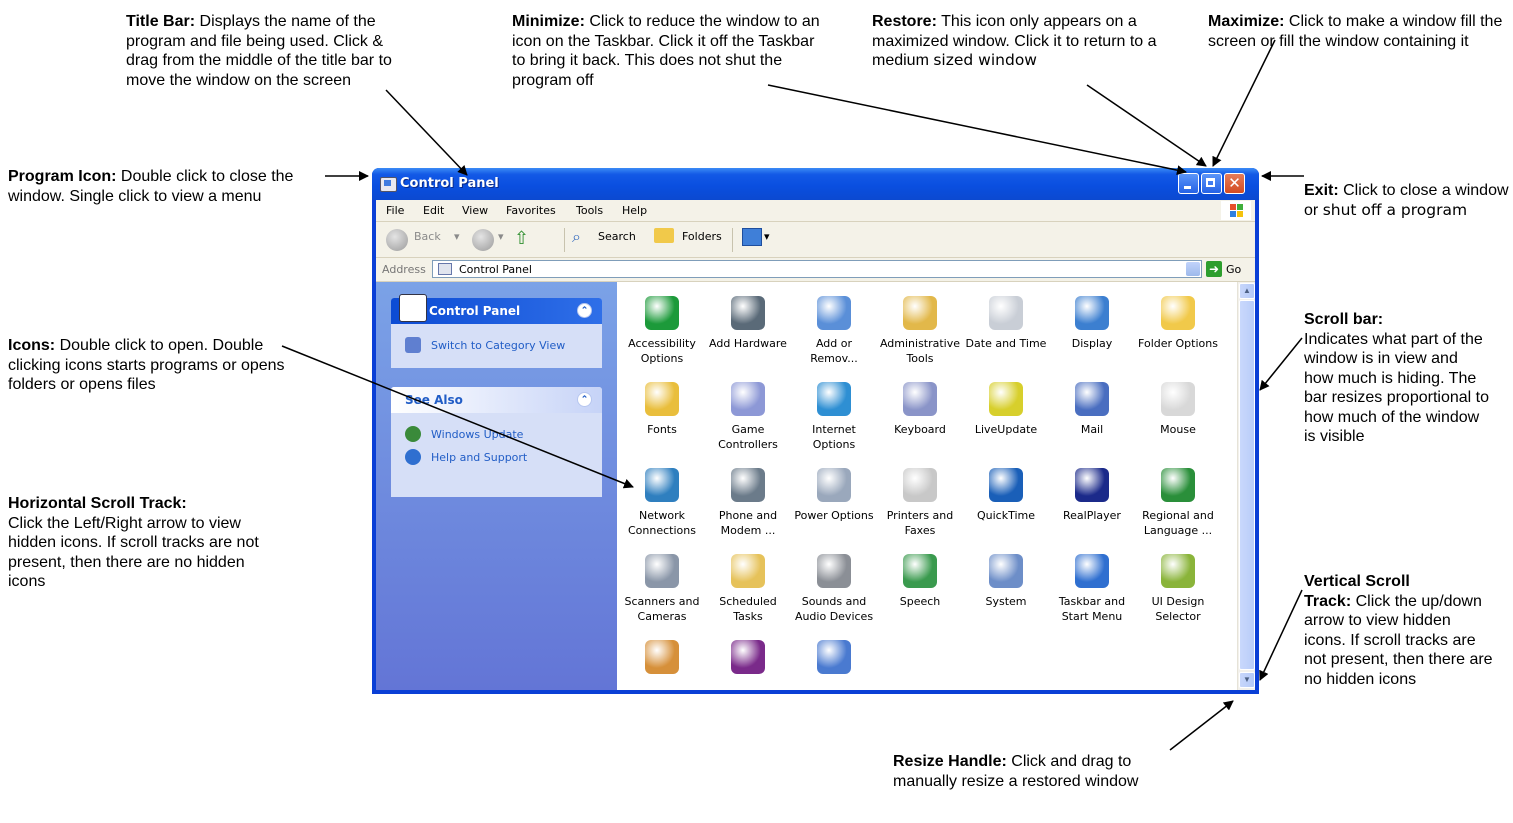 Image resolution: width=1513 pixels, height=823 pixels. I want to click on control-panel-item: Sounds and Audio Devices, so click(834, 589).